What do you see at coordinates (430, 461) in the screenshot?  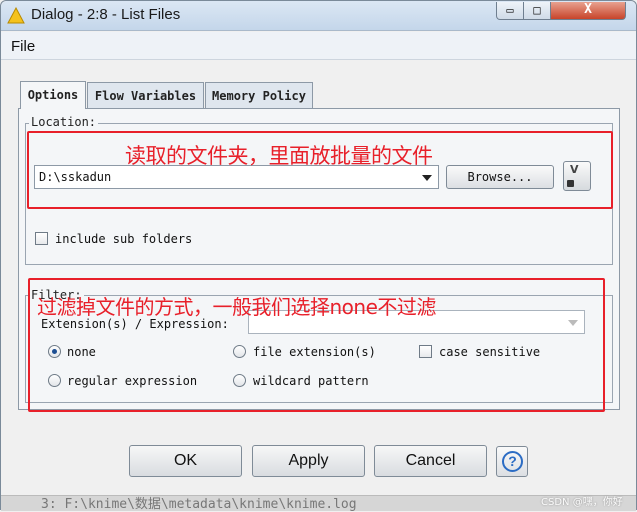 I see `cancel-button: Cancel` at bounding box center [430, 461].